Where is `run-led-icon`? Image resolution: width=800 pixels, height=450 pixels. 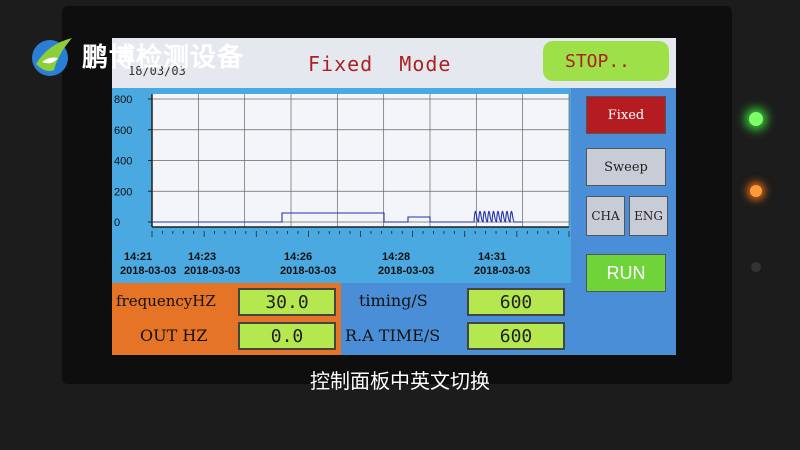 run-led-icon is located at coordinates (756, 191).